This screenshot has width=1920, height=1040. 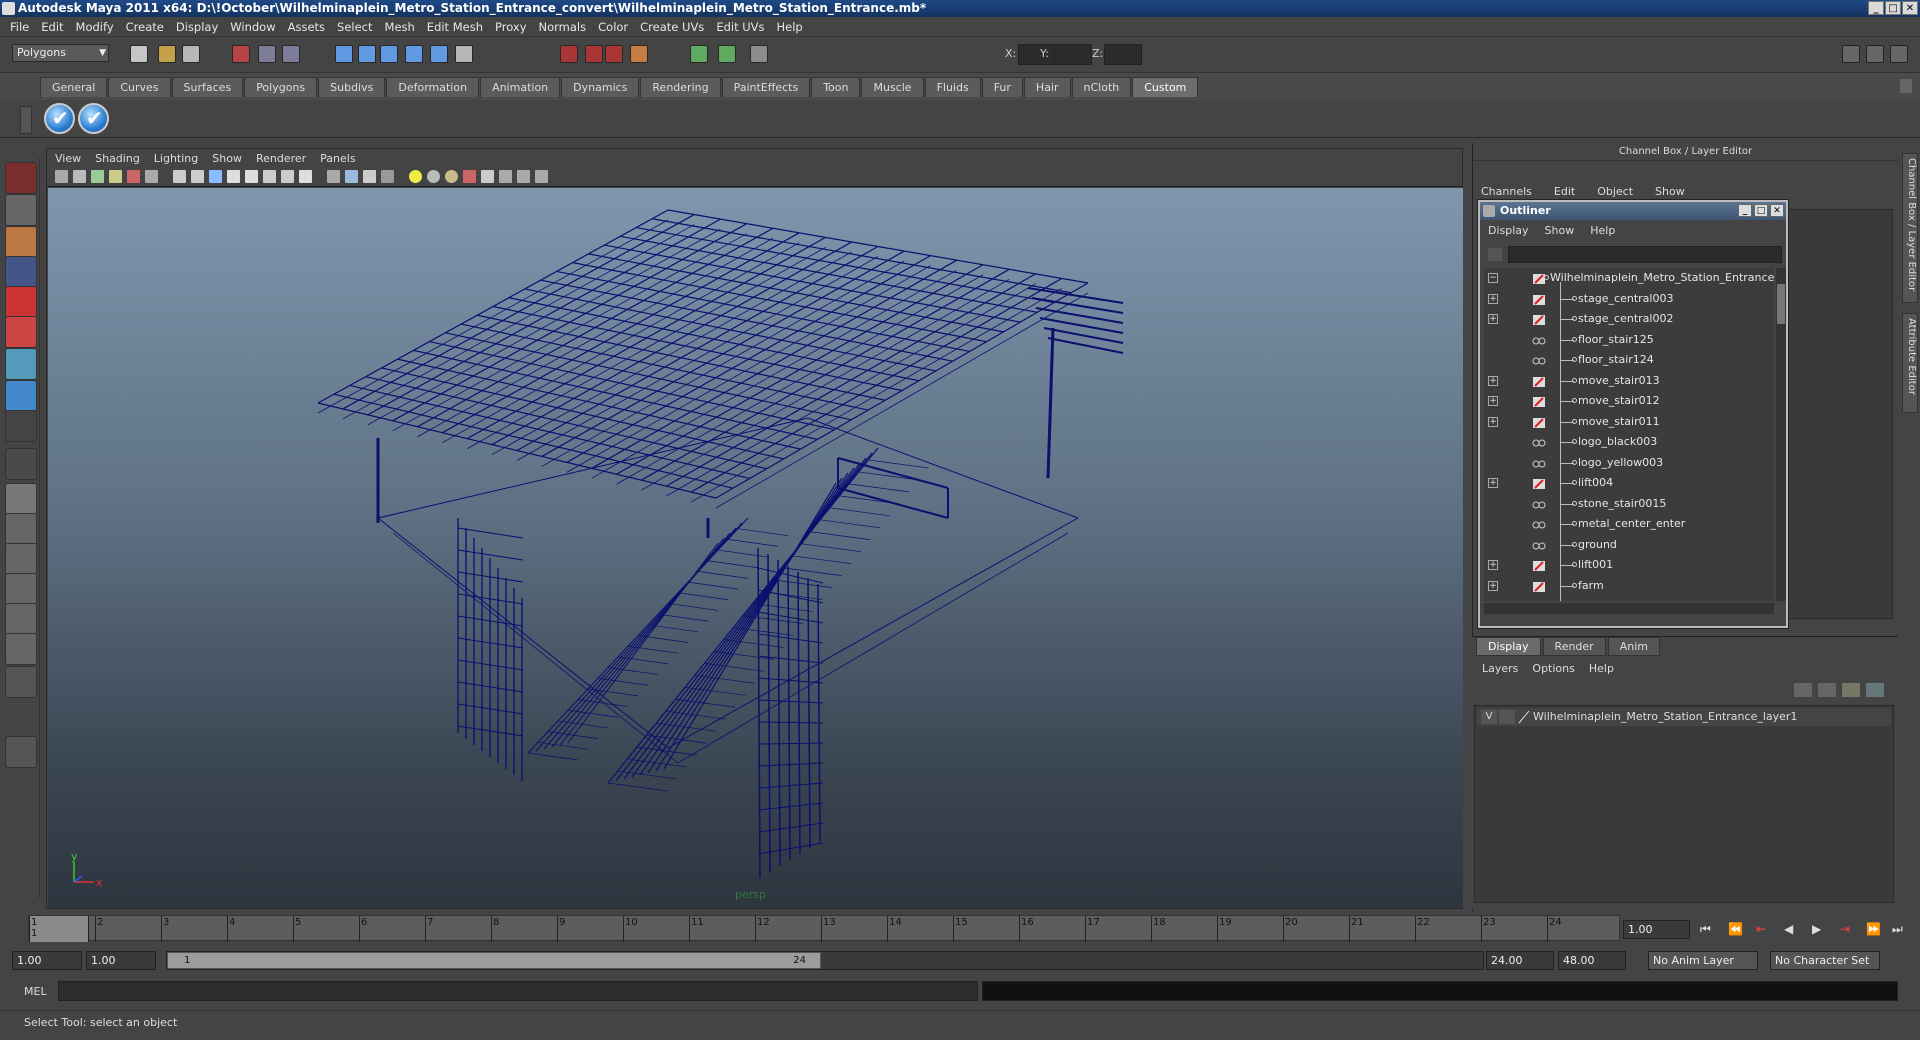 What do you see at coordinates (21, 589) in the screenshot?
I see `persp-graph-layout-icon` at bounding box center [21, 589].